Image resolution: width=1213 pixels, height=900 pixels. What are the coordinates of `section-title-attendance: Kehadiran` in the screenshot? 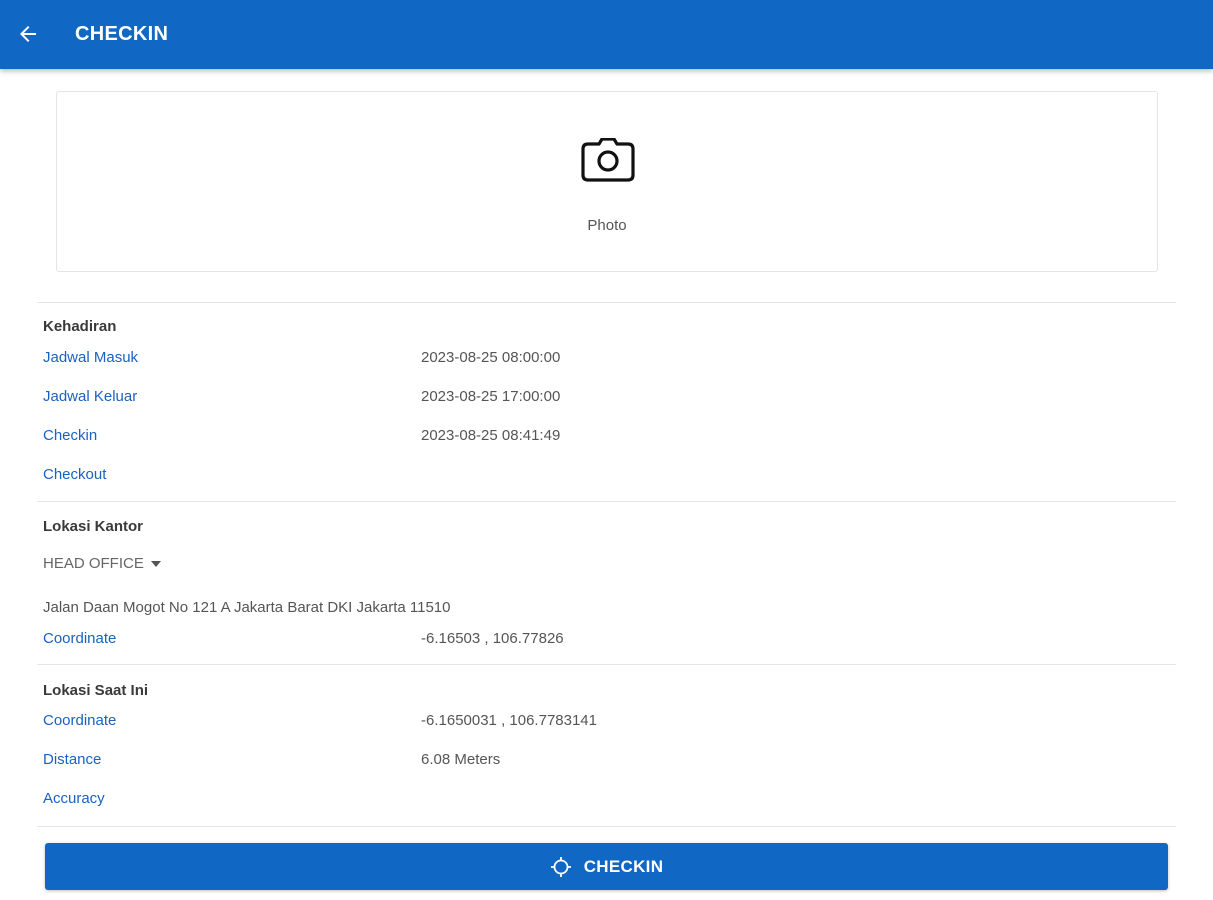 It's located at (80, 326).